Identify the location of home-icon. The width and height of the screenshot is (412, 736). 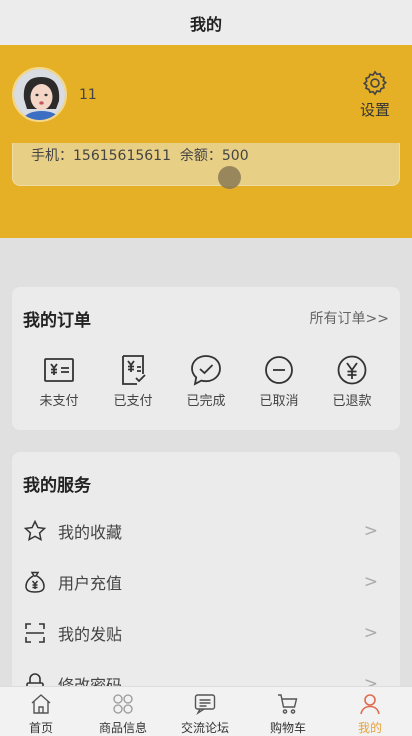
(41, 704).